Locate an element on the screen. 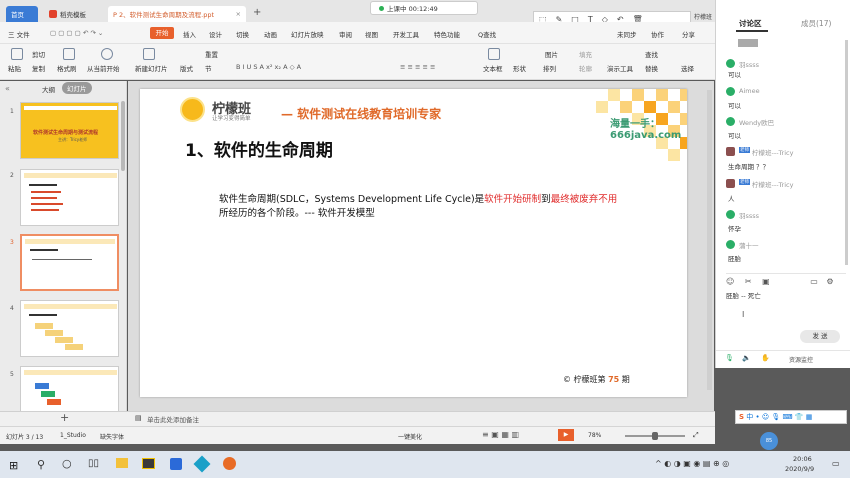 The image size is (850, 478). message-icon: ▭ is located at coordinates (814, 281).